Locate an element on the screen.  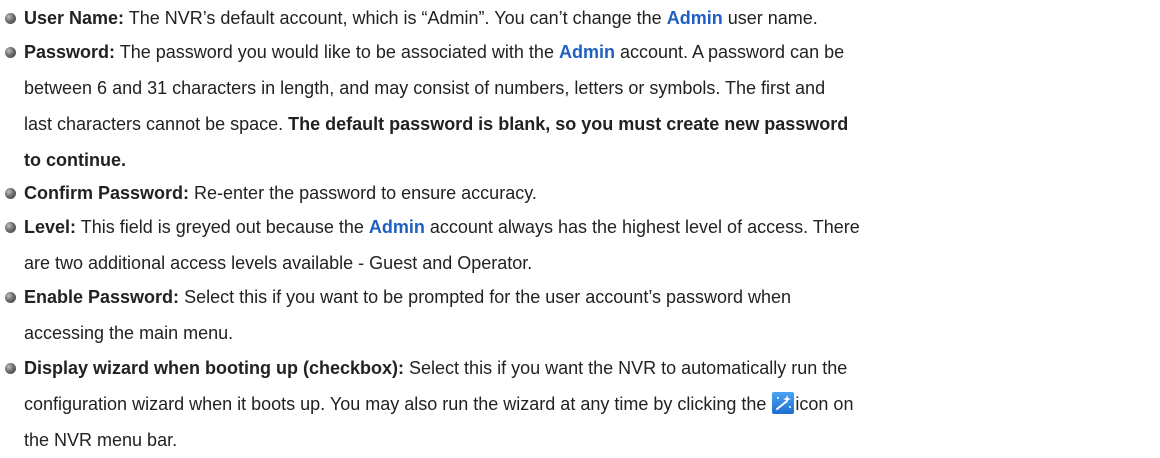
term-label: Level: is located at coordinates (50, 227).